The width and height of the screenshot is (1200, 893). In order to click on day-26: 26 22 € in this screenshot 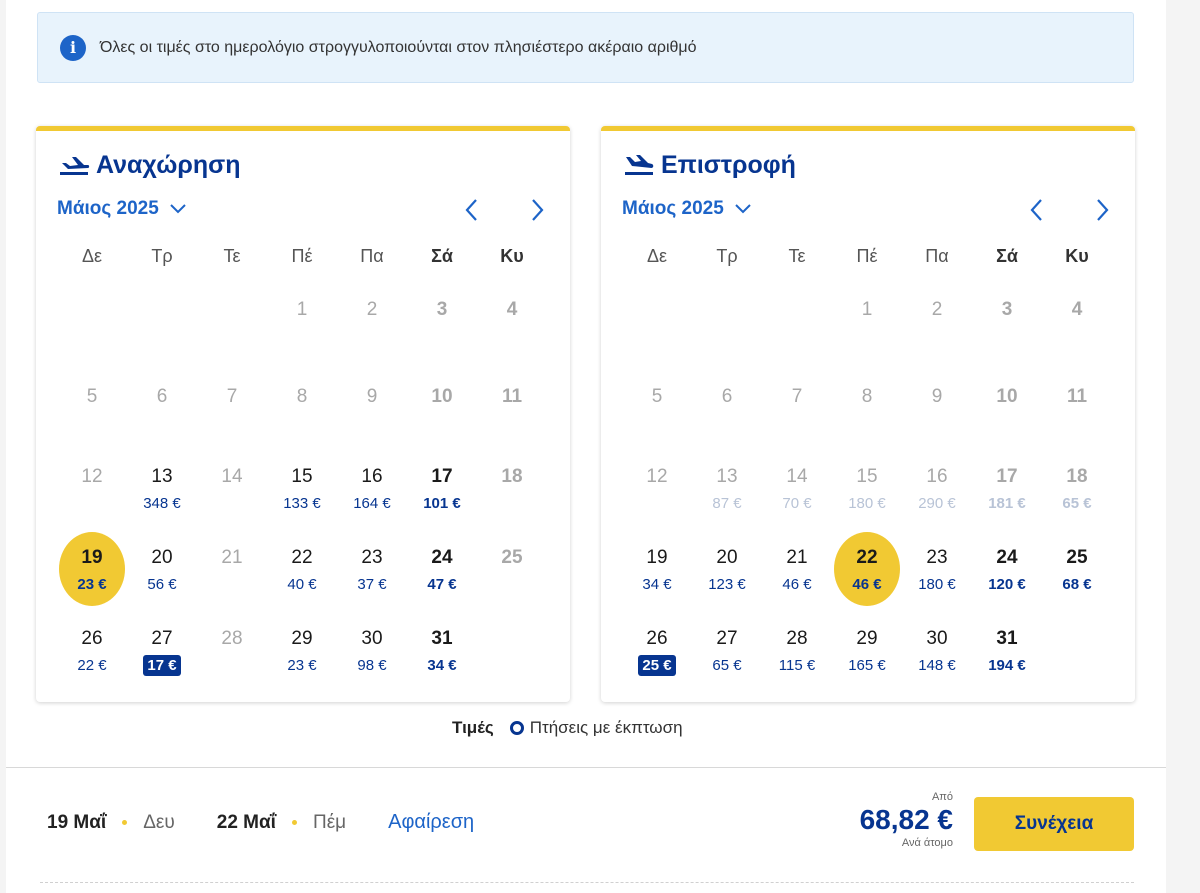, I will do `click(92, 650)`.